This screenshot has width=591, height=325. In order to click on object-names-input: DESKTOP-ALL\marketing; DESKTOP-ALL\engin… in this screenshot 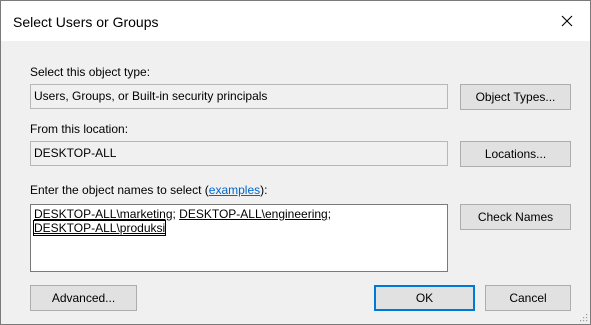, I will do `click(239, 238)`.